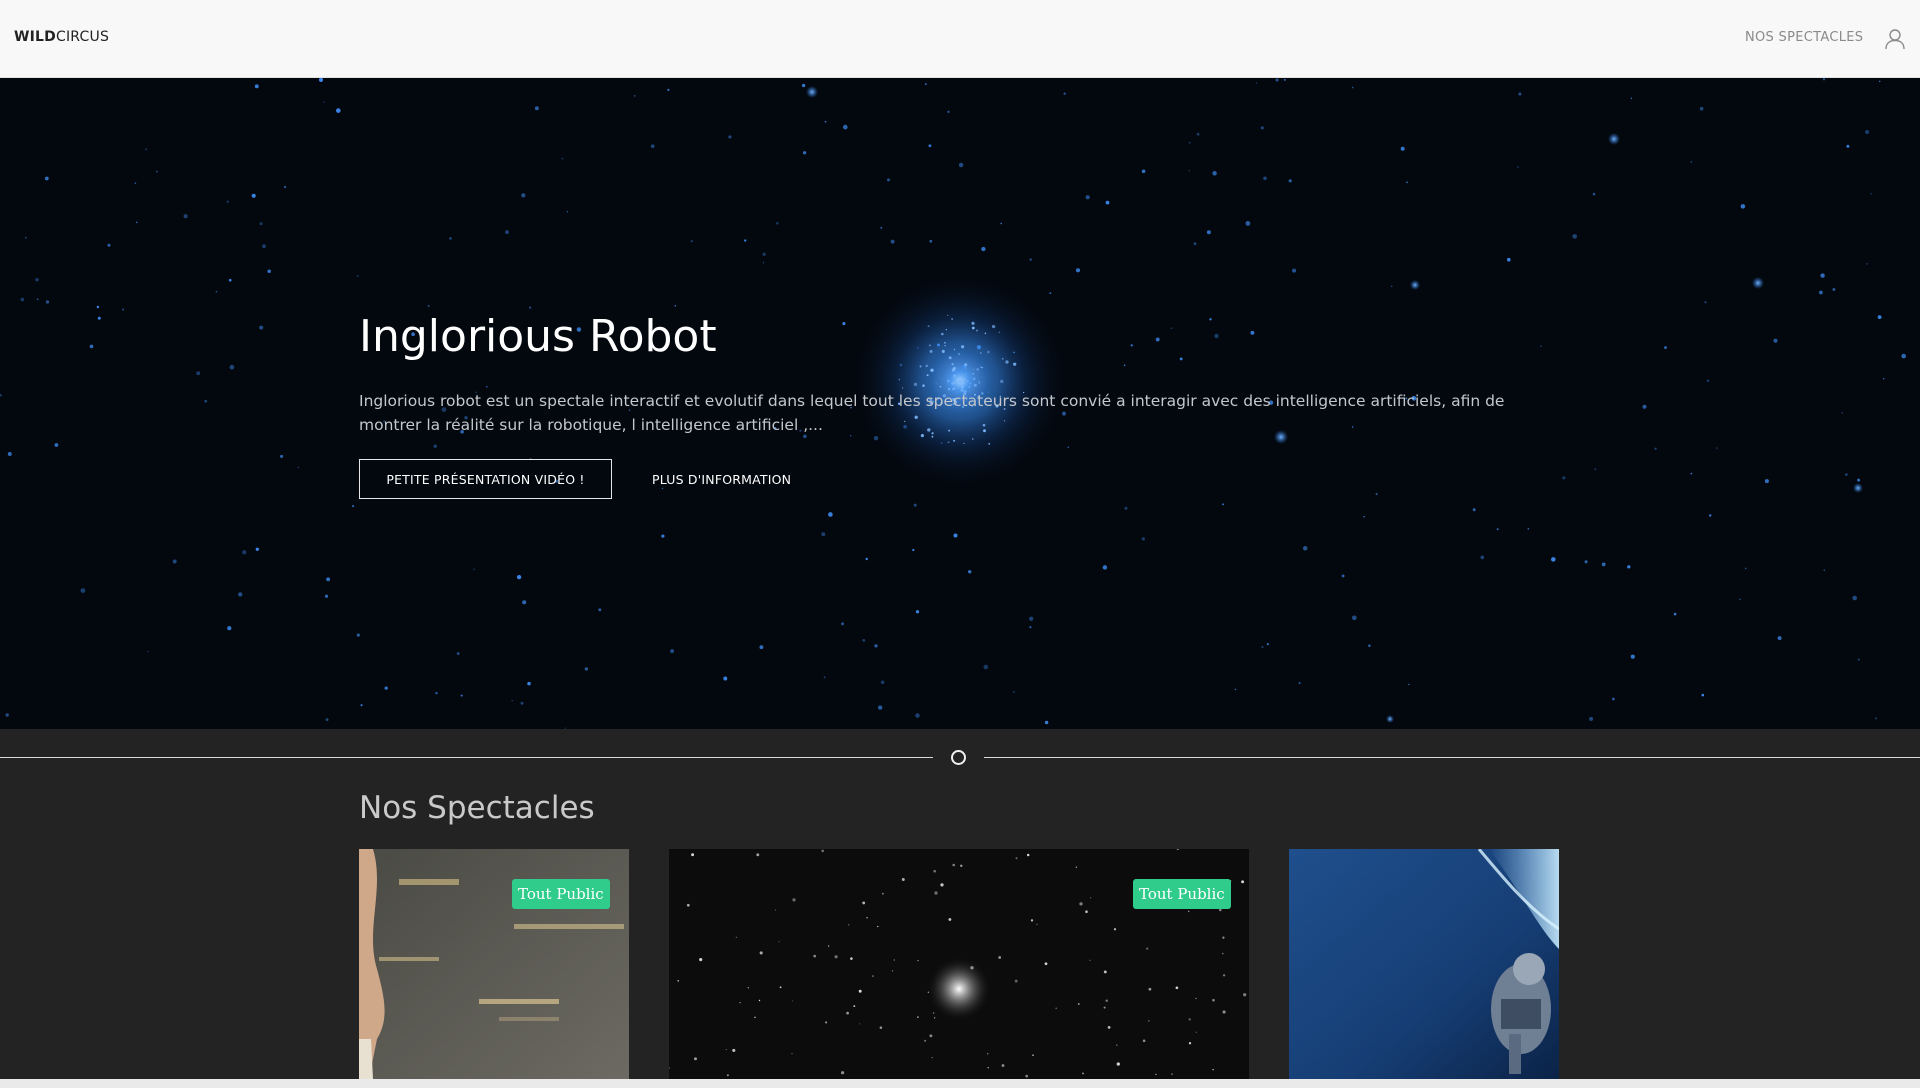  I want to click on divider-line-right, so click(1452, 757).